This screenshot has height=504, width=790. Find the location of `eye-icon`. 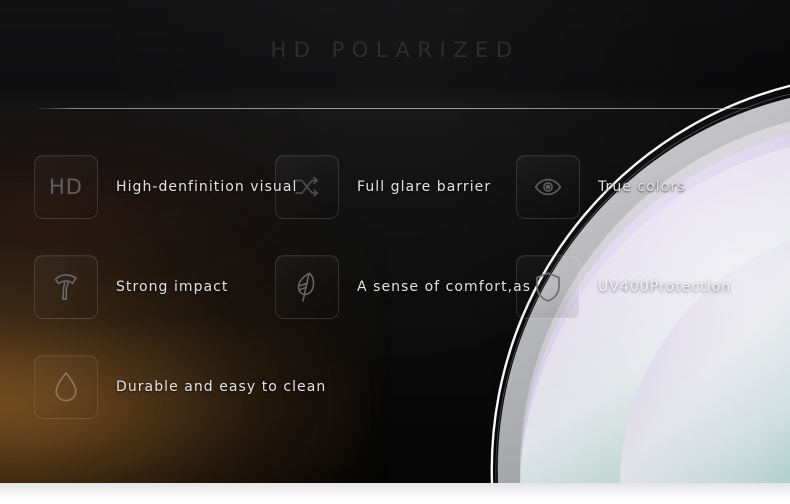

eye-icon is located at coordinates (548, 187).